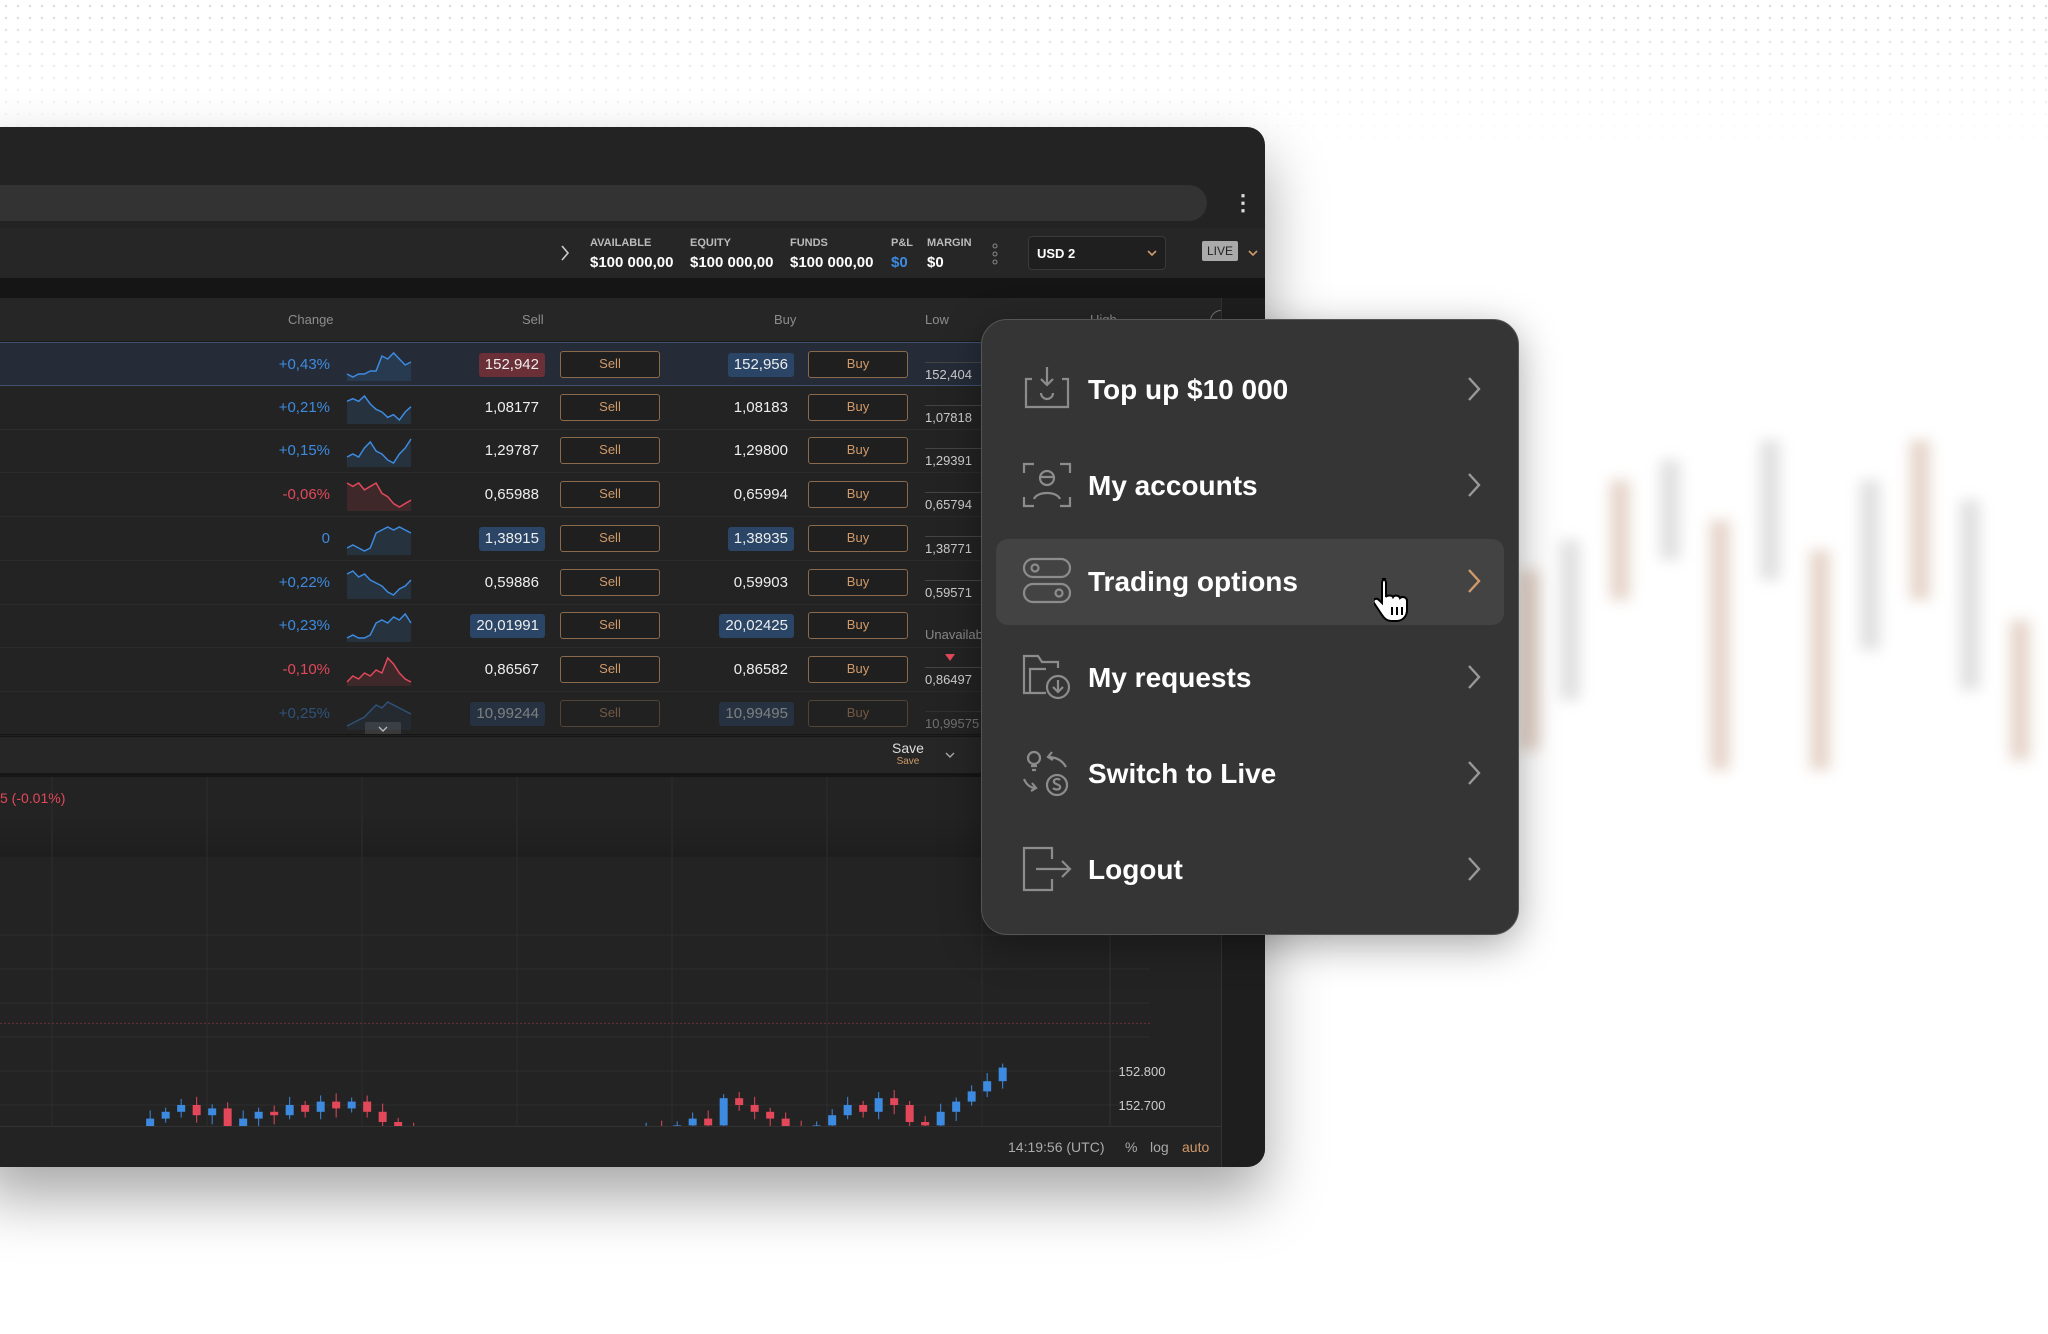  I want to click on live-badge: LIVE, so click(1220, 251).